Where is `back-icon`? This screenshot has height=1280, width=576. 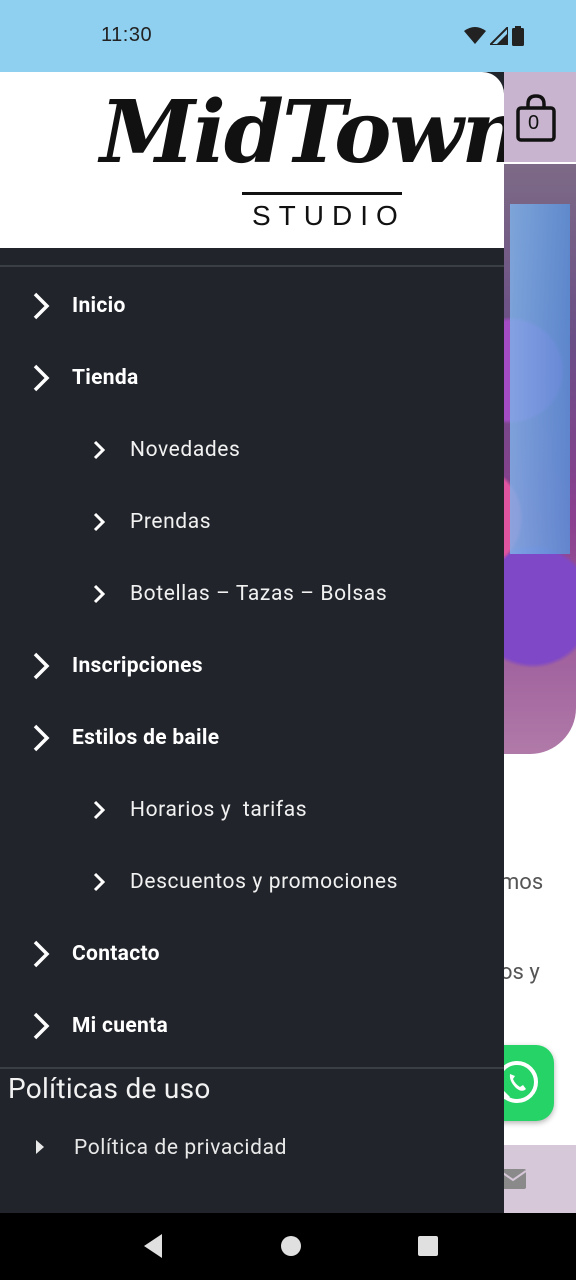 back-icon is located at coordinates (153, 1246).